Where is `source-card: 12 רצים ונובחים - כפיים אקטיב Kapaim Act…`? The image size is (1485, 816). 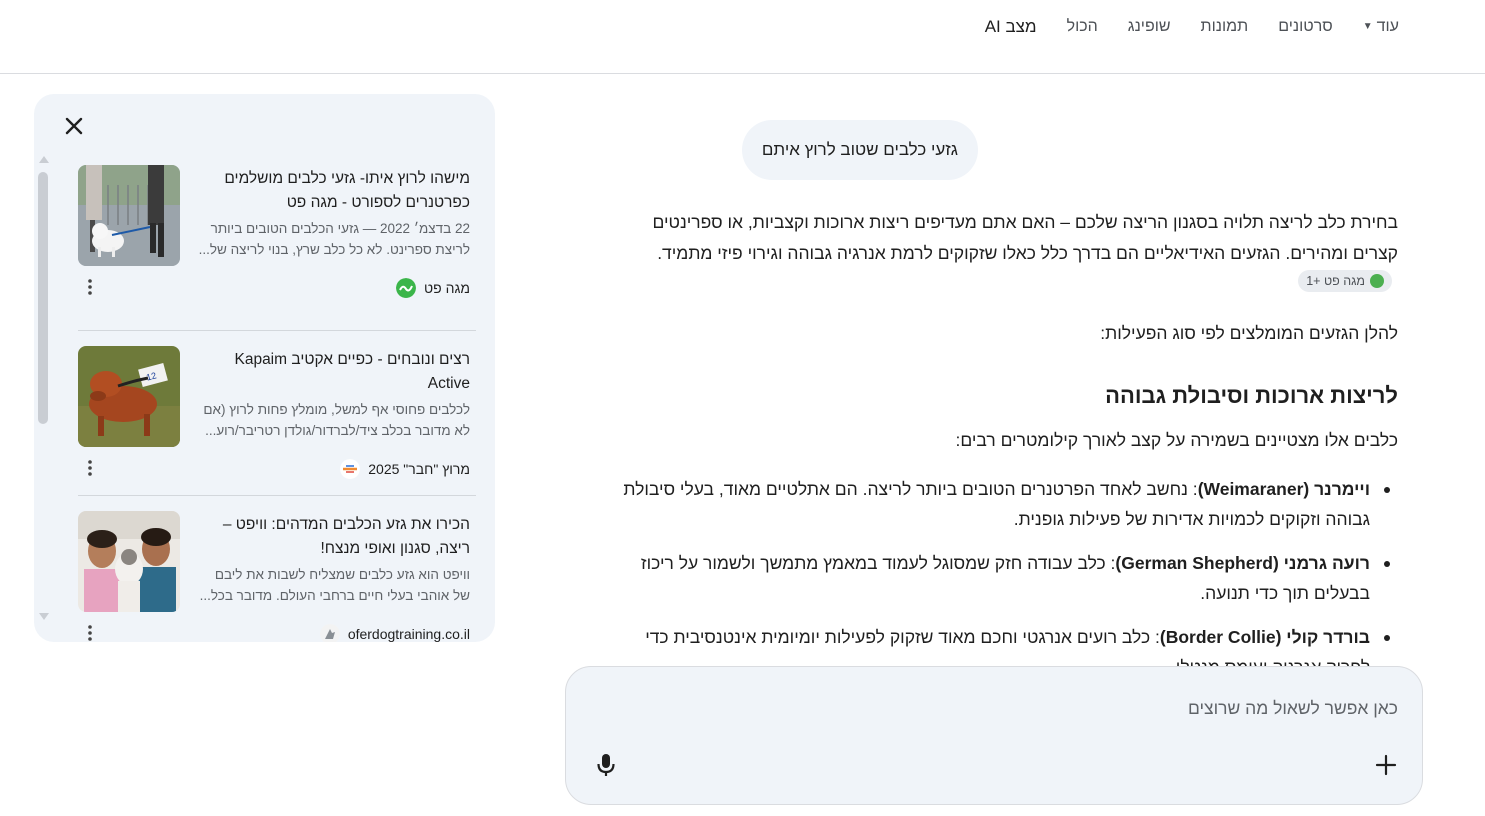
source-card: 12 רצים ונובחים - כפיים אקטיב Kapaim Act… is located at coordinates (277, 412).